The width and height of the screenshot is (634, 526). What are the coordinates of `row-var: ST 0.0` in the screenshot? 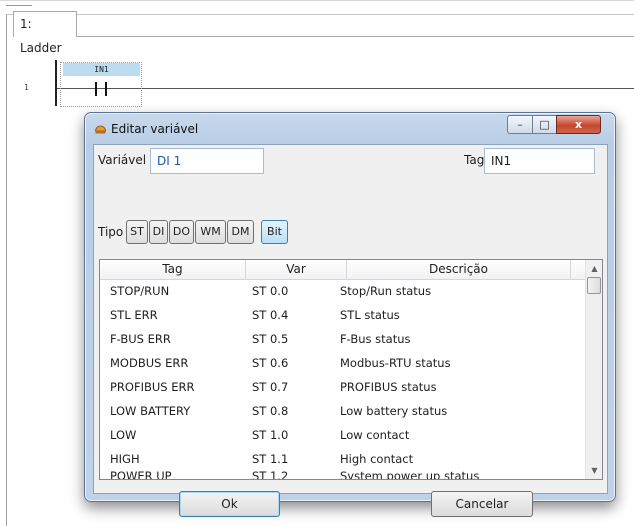 It's located at (270, 291).